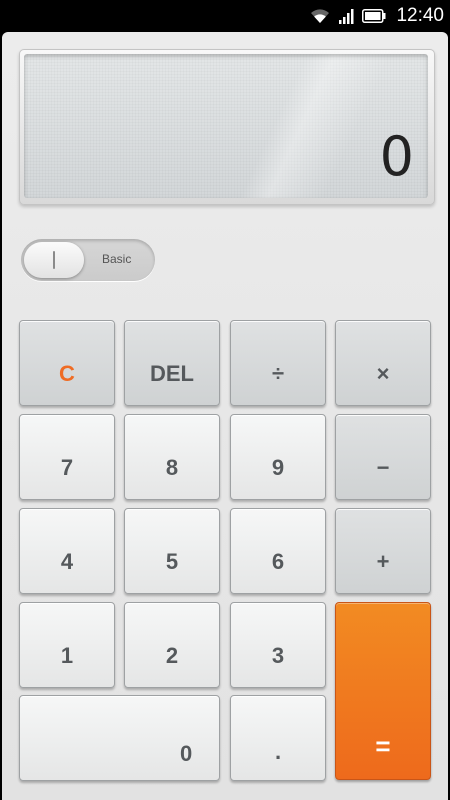 The width and height of the screenshot is (450, 800). What do you see at coordinates (172, 561) in the screenshot?
I see `digit-5-label: 5` at bounding box center [172, 561].